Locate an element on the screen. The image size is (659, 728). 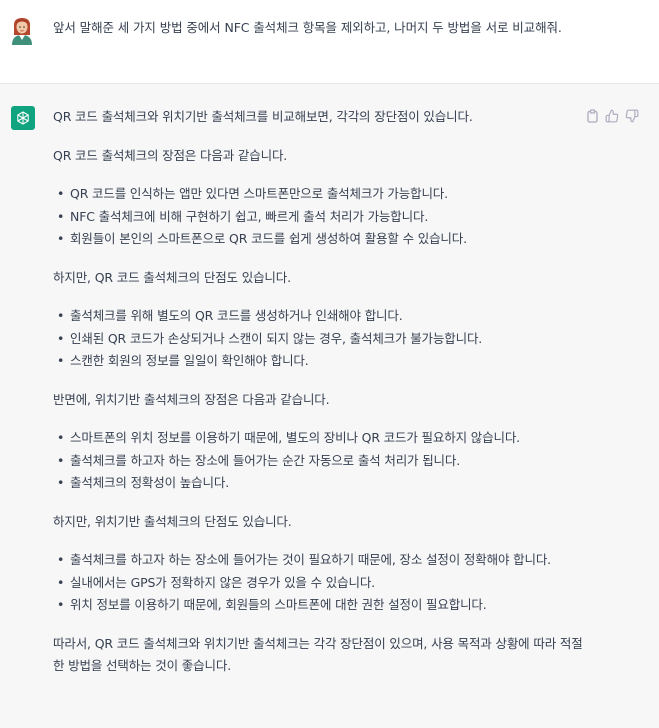
list-item: 출석체크의 정확성이 높습니다. is located at coordinates (318, 483).